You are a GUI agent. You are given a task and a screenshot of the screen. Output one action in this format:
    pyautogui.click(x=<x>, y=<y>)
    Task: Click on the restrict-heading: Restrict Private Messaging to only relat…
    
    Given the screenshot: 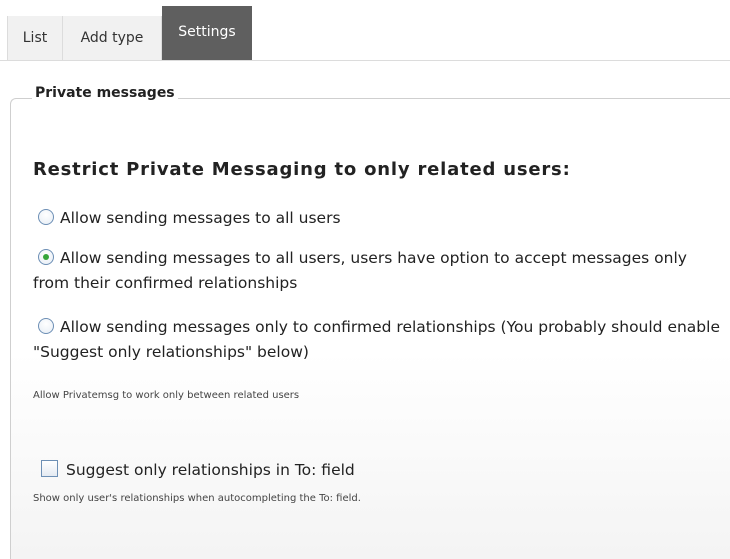 What is the action you would take?
    pyautogui.click(x=302, y=169)
    